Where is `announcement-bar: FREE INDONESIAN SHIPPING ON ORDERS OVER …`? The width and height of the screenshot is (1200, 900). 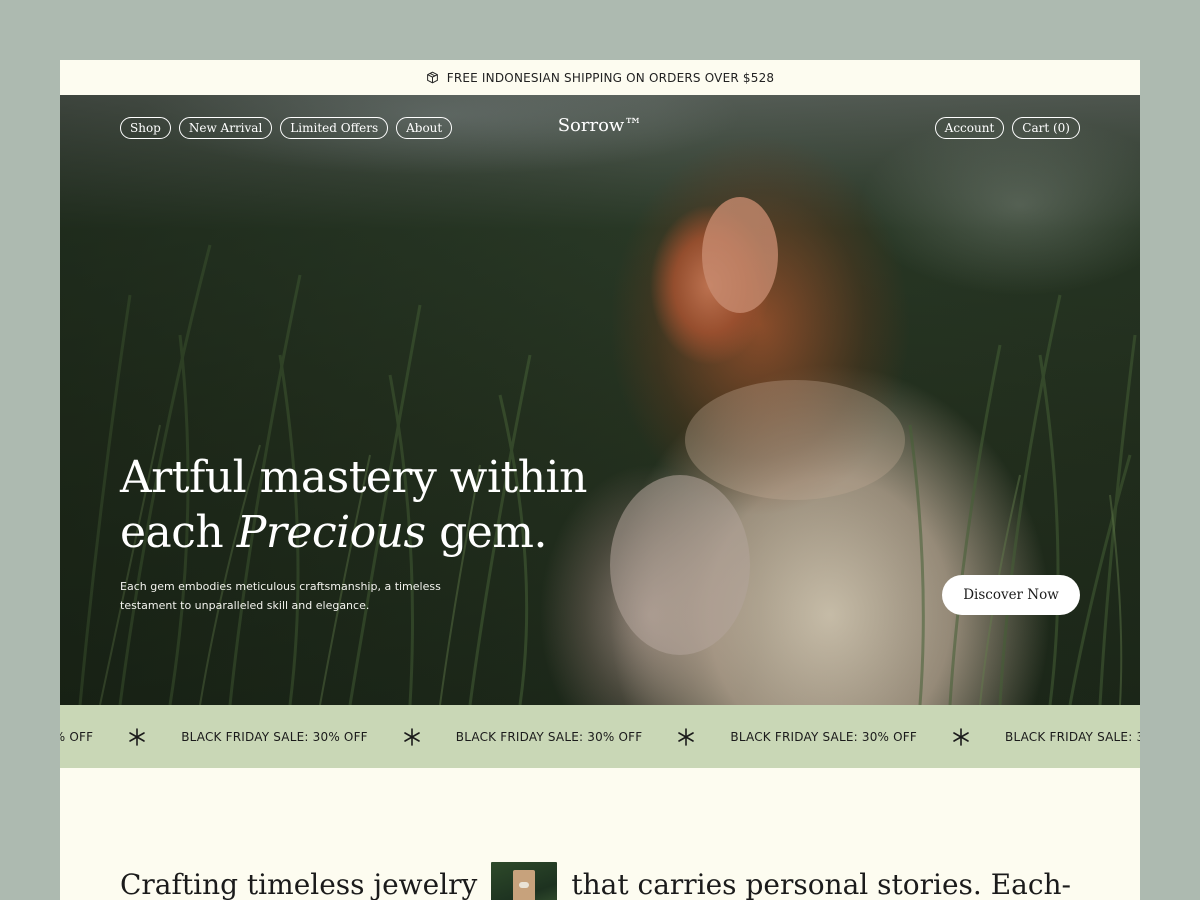
announcement-bar: FREE INDONESIAN SHIPPING ON ORDERS OVER … is located at coordinates (600, 77).